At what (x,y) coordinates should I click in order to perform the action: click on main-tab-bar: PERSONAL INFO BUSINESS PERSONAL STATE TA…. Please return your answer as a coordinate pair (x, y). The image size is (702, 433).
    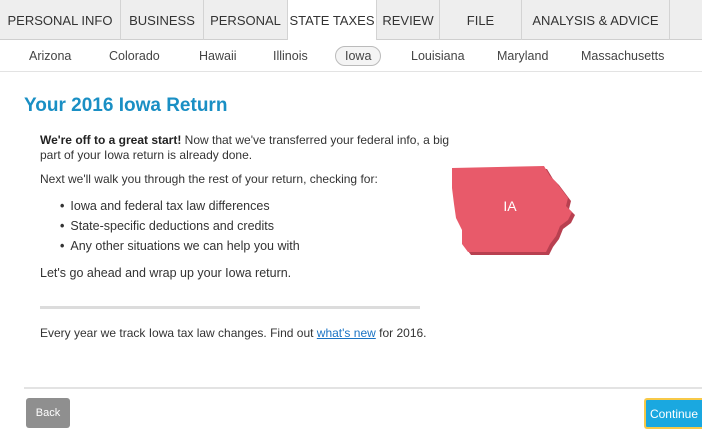
    Looking at the image, I should click on (351, 20).